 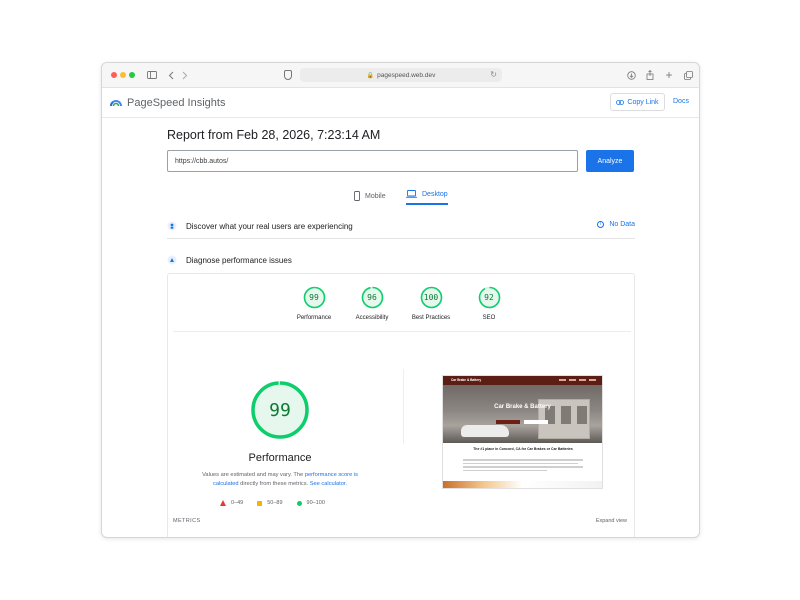 What do you see at coordinates (372, 161) in the screenshot?
I see `url-input: https://cbb.autos/` at bounding box center [372, 161].